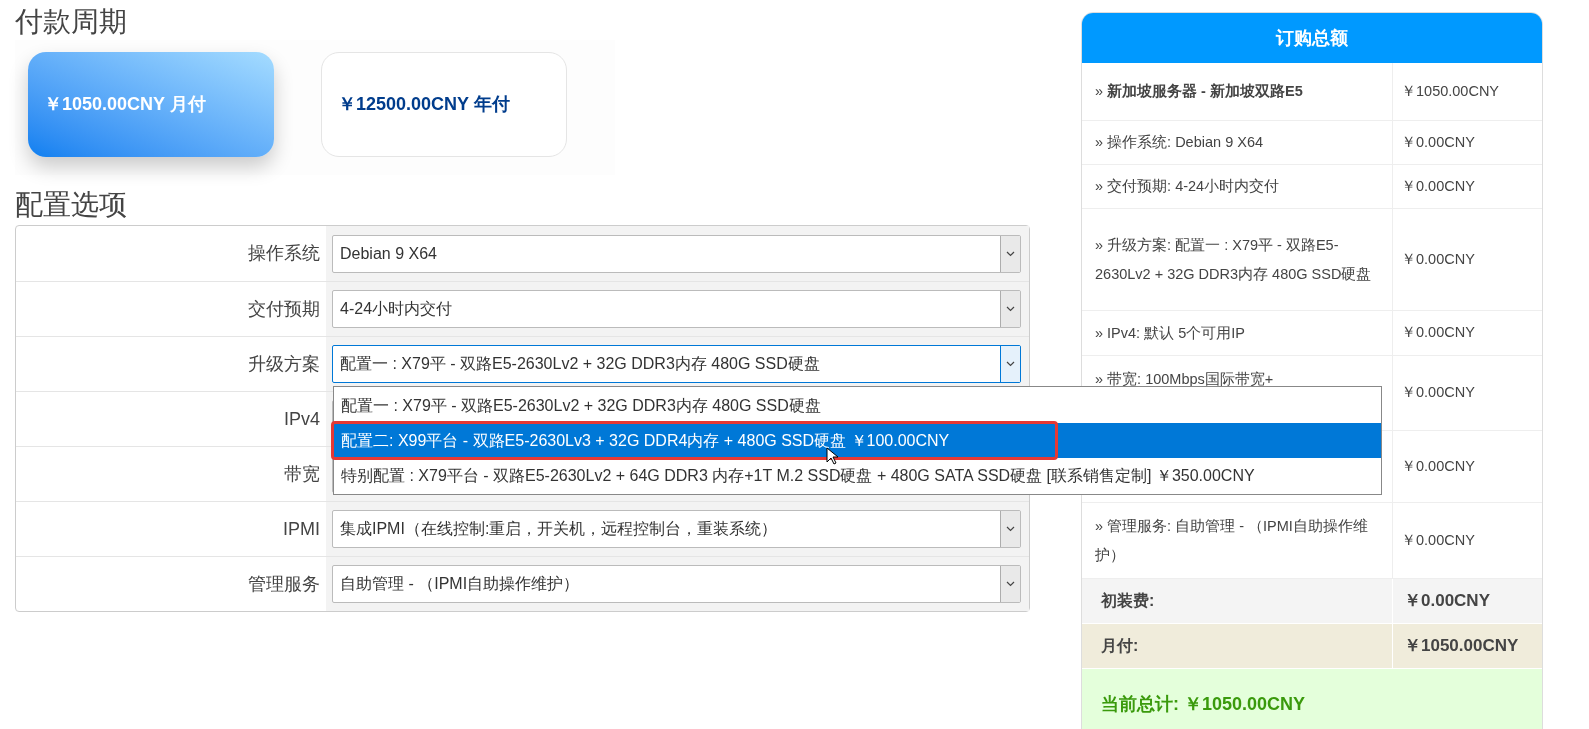 Image resolution: width=1589 pixels, height=729 pixels. I want to click on field-label: 管理服务, so click(284, 584).